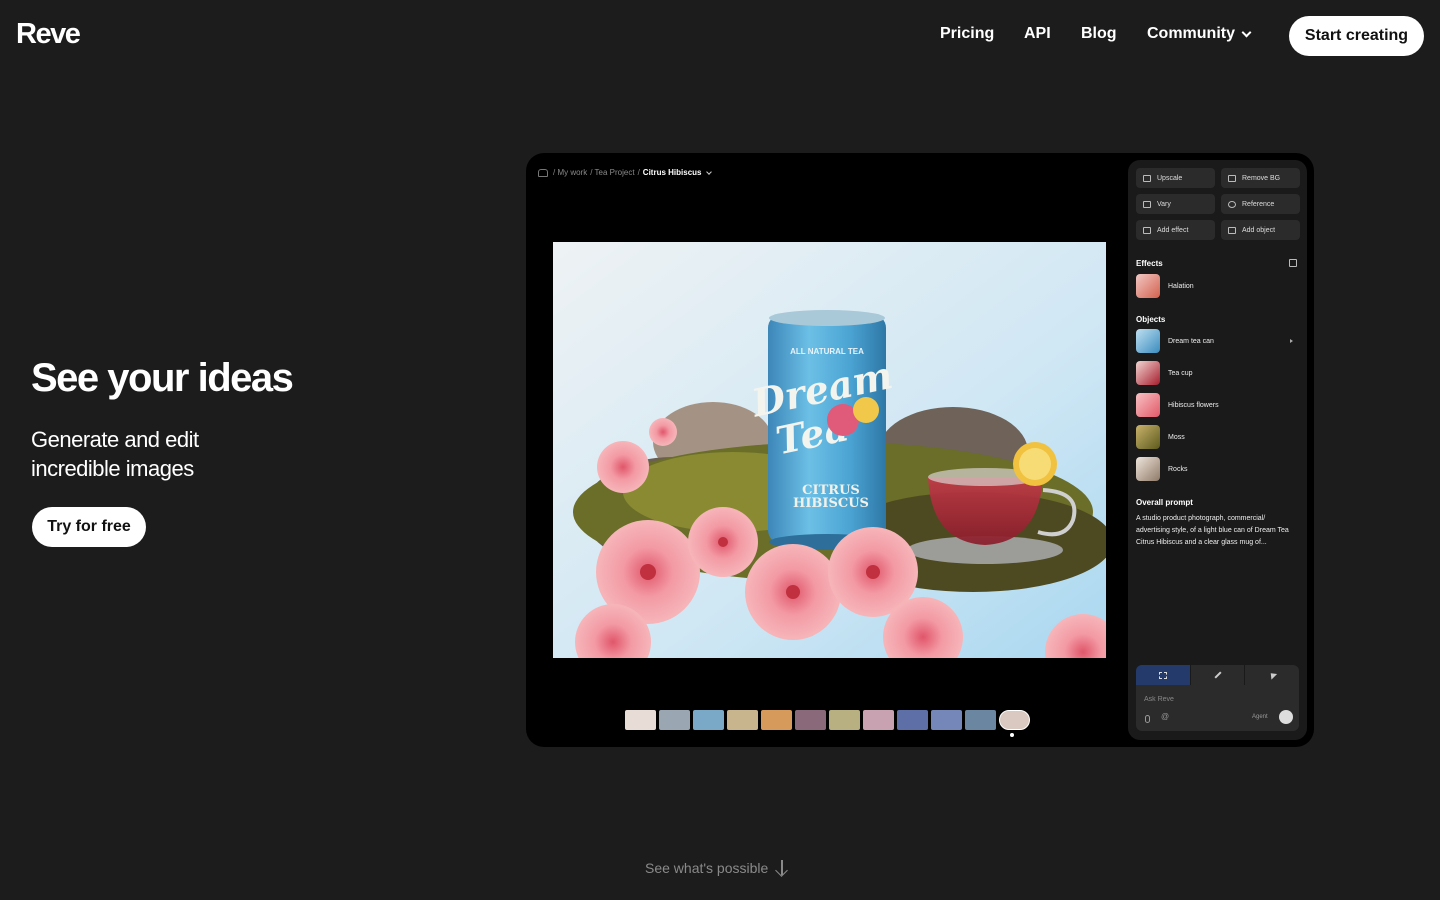  I want to click on arrow-down-icon, so click(782, 868).